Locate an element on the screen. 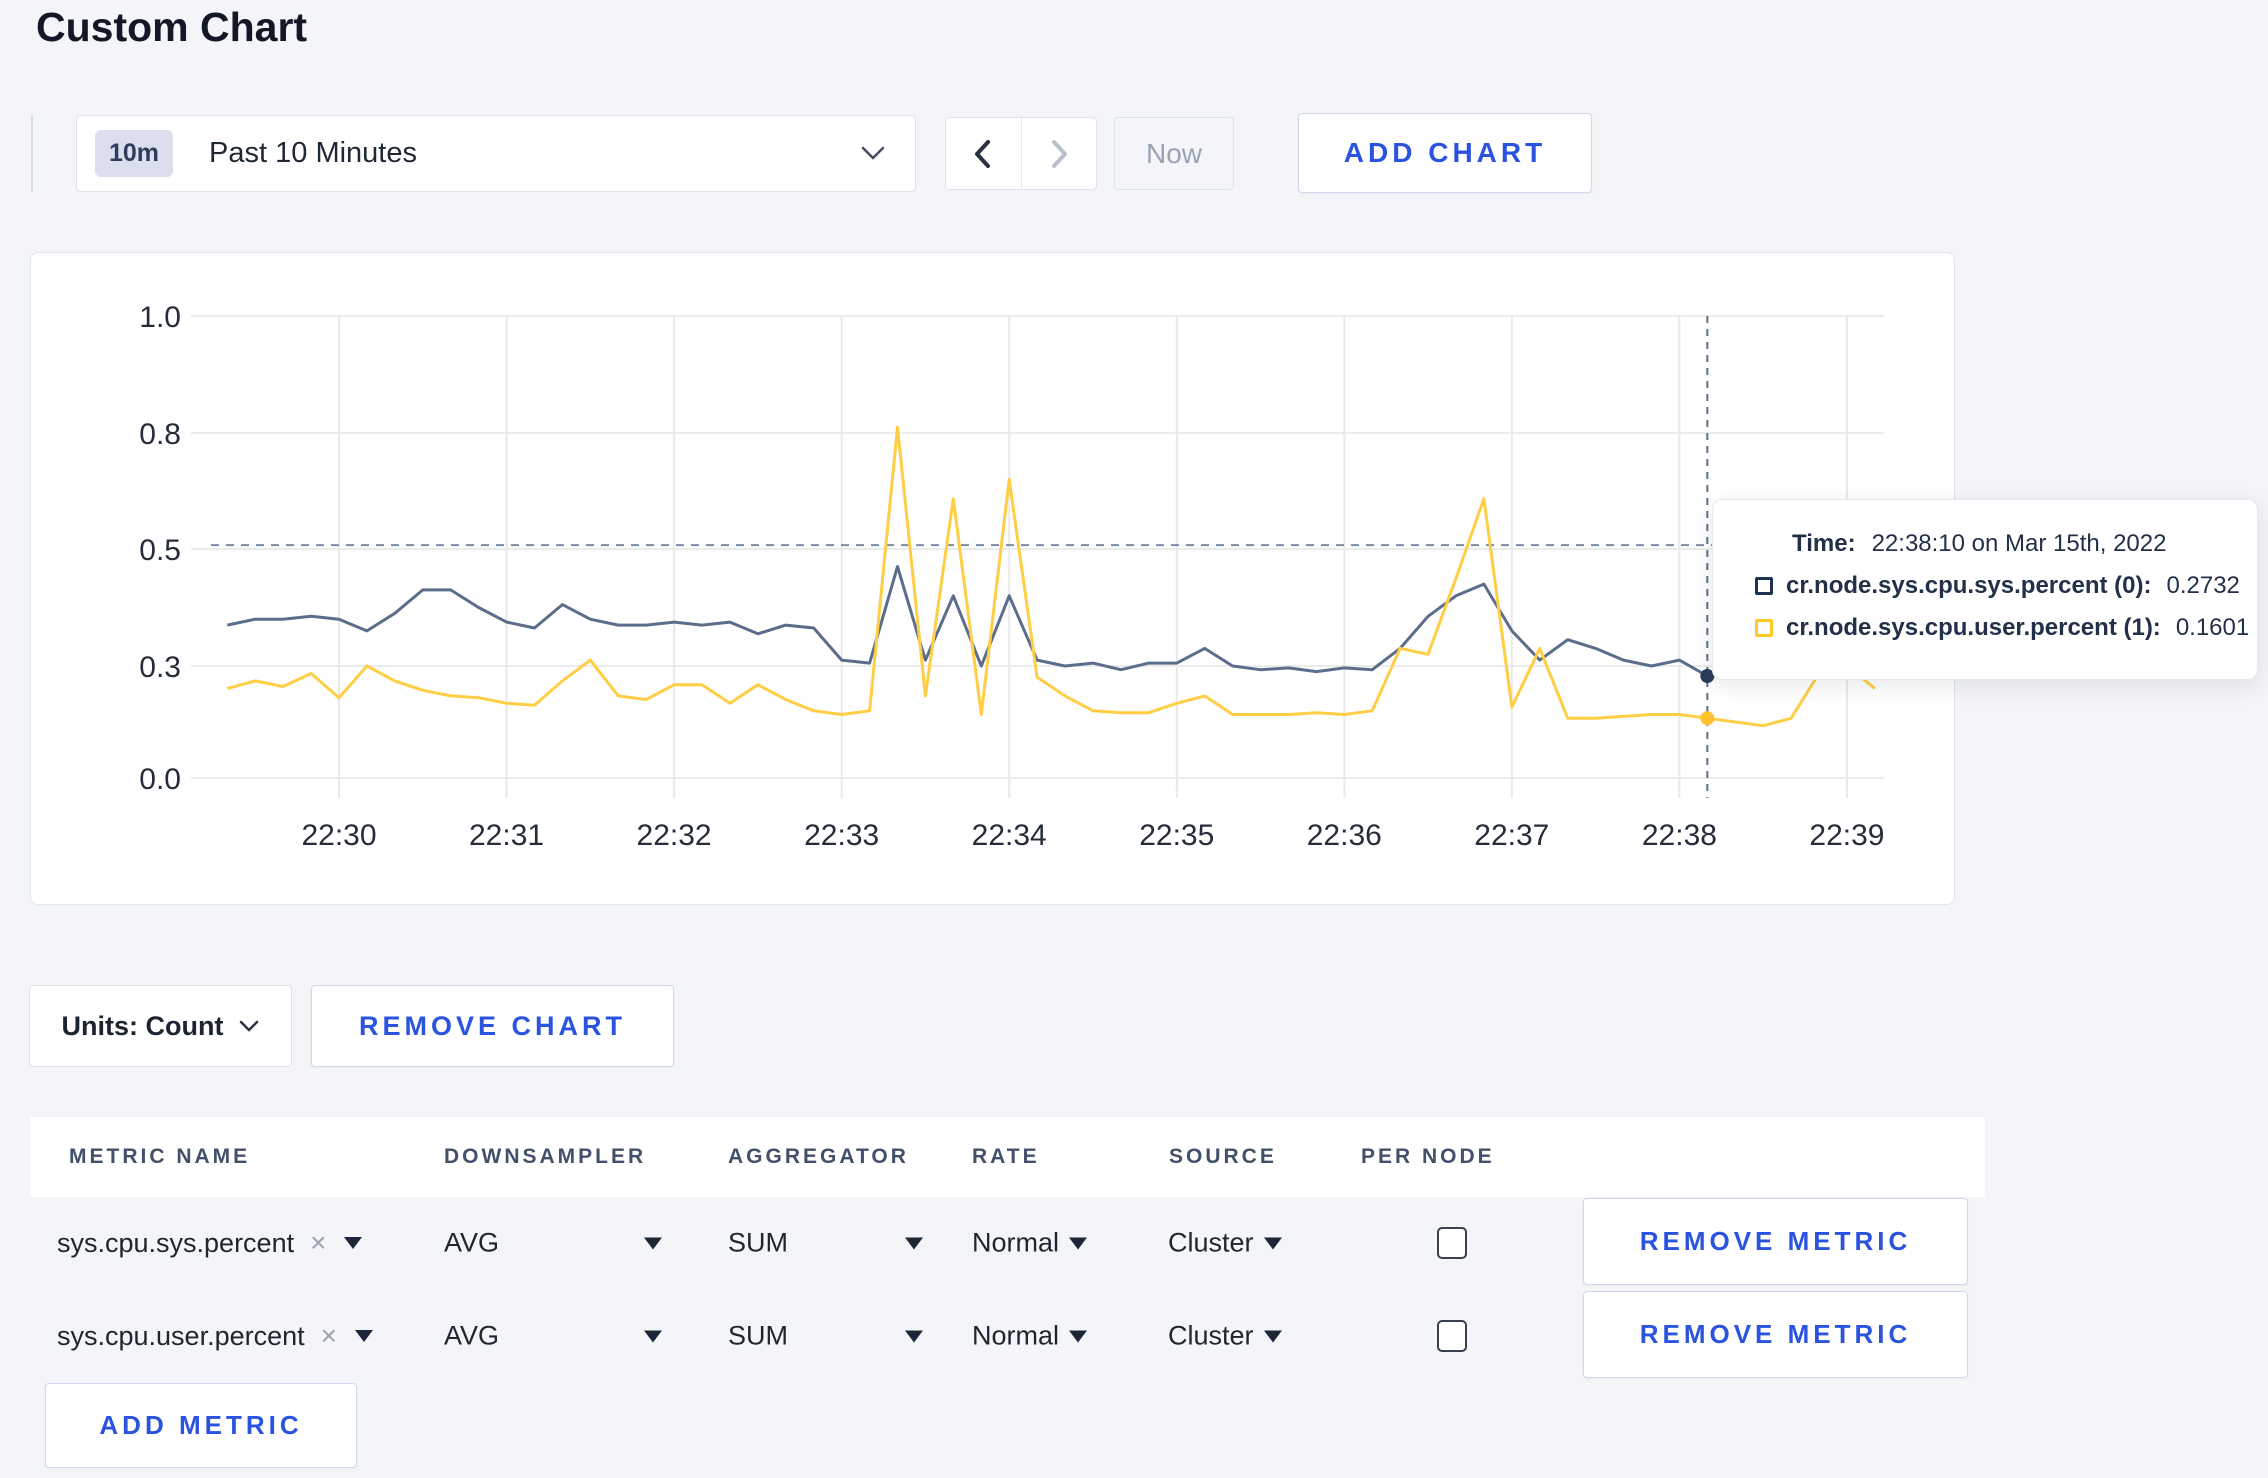  svg-text: 22:35 is located at coordinates (1176, 835).